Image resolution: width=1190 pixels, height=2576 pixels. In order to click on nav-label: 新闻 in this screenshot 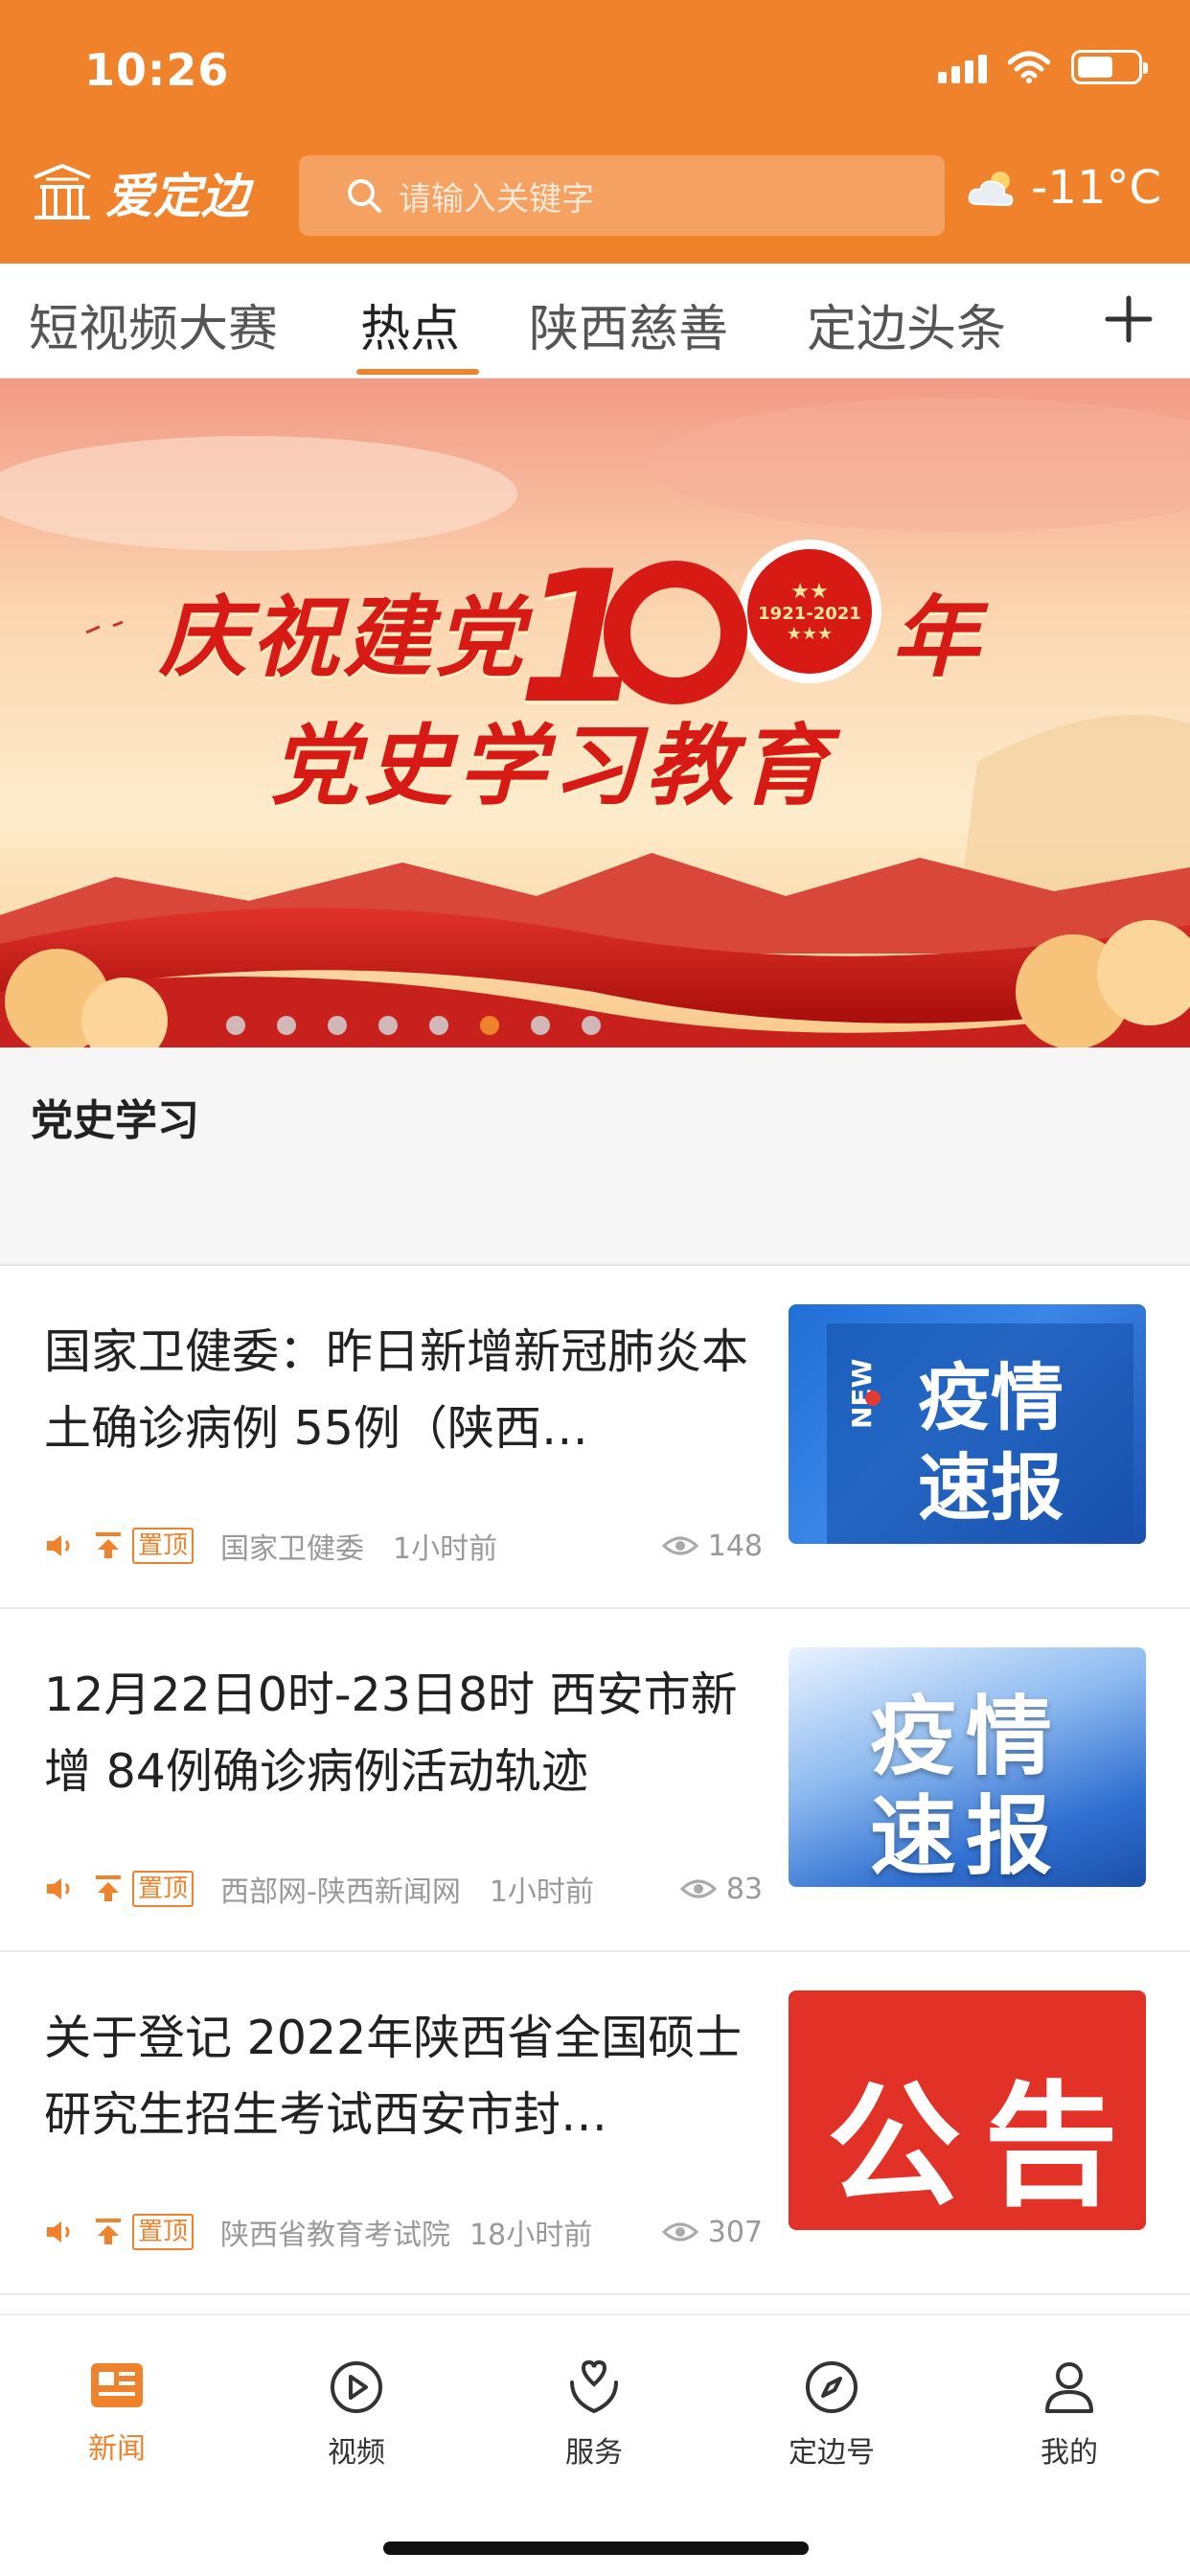, I will do `click(117, 2449)`.